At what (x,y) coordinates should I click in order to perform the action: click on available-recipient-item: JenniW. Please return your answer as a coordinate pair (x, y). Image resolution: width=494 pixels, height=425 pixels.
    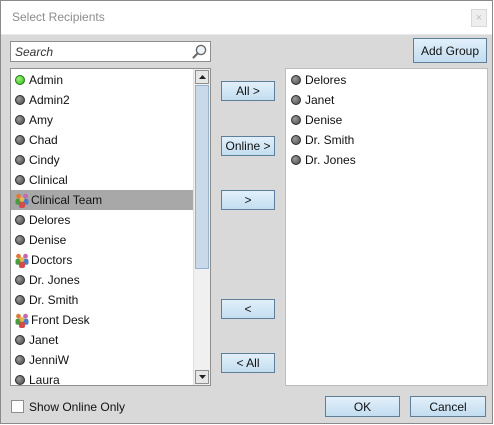
    Looking at the image, I should click on (102, 360).